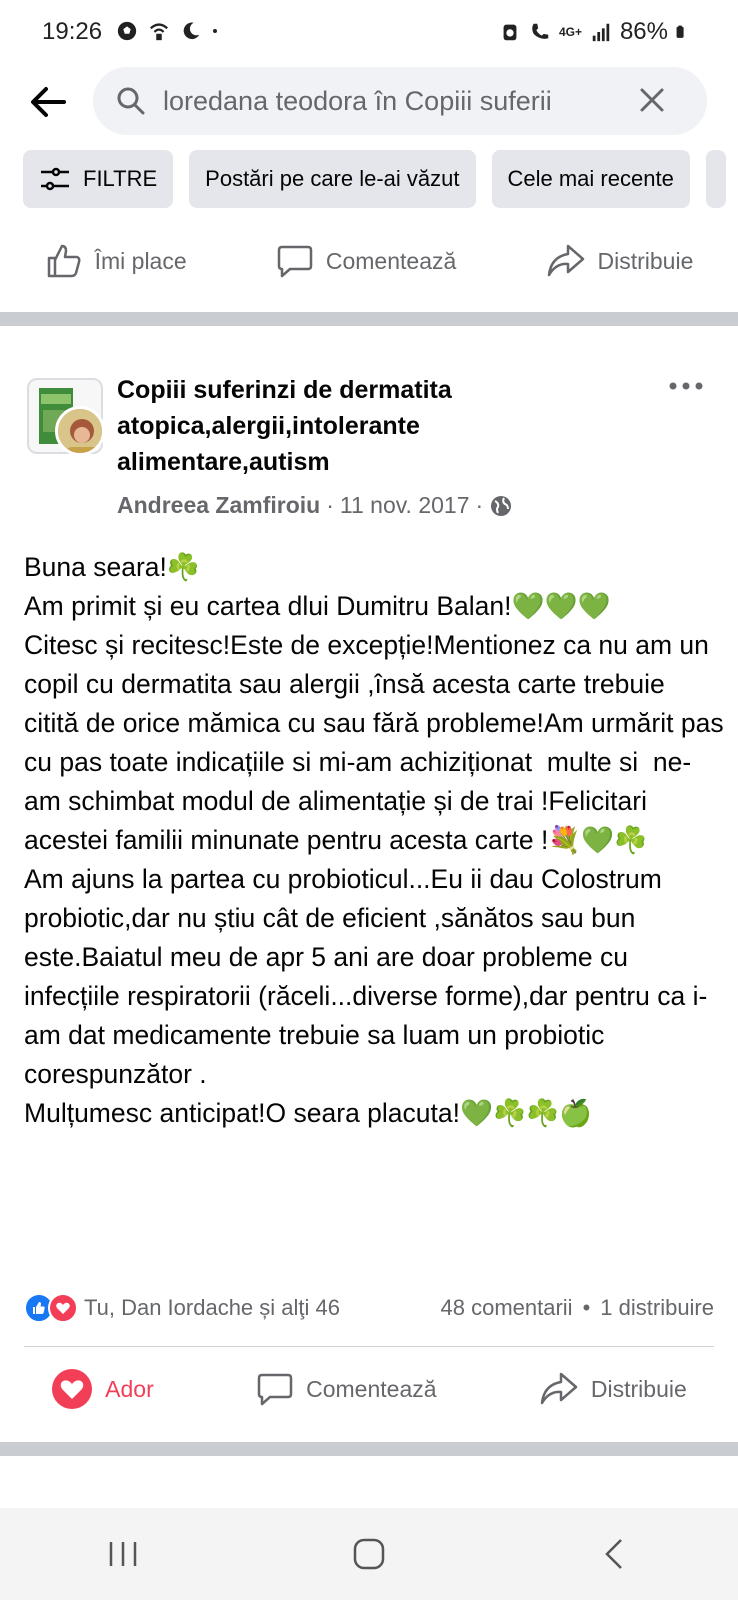 This screenshot has width=738, height=1600. I want to click on system-nav-bar, so click(369, 1554).